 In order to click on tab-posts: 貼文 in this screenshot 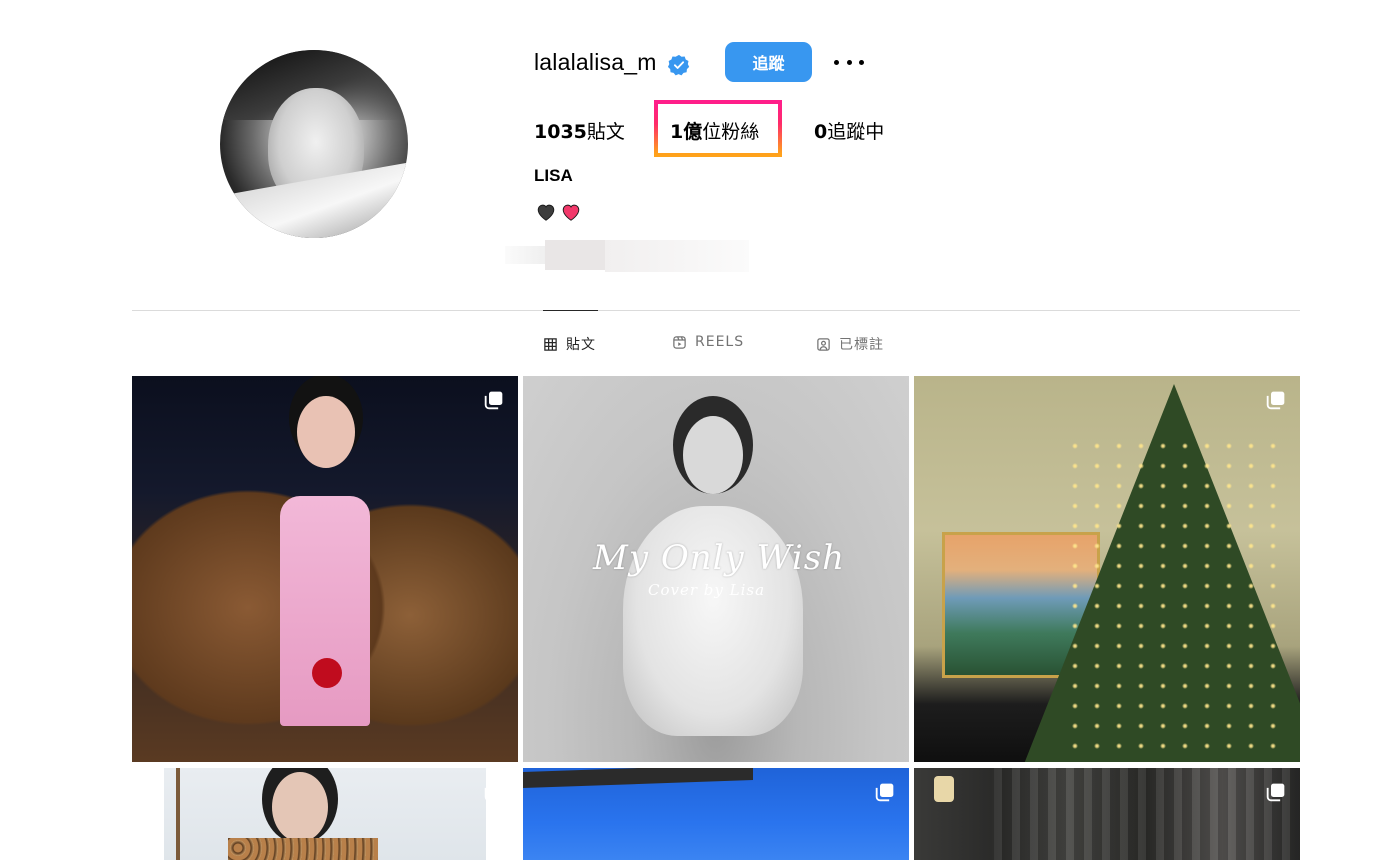, I will do `click(569, 344)`.